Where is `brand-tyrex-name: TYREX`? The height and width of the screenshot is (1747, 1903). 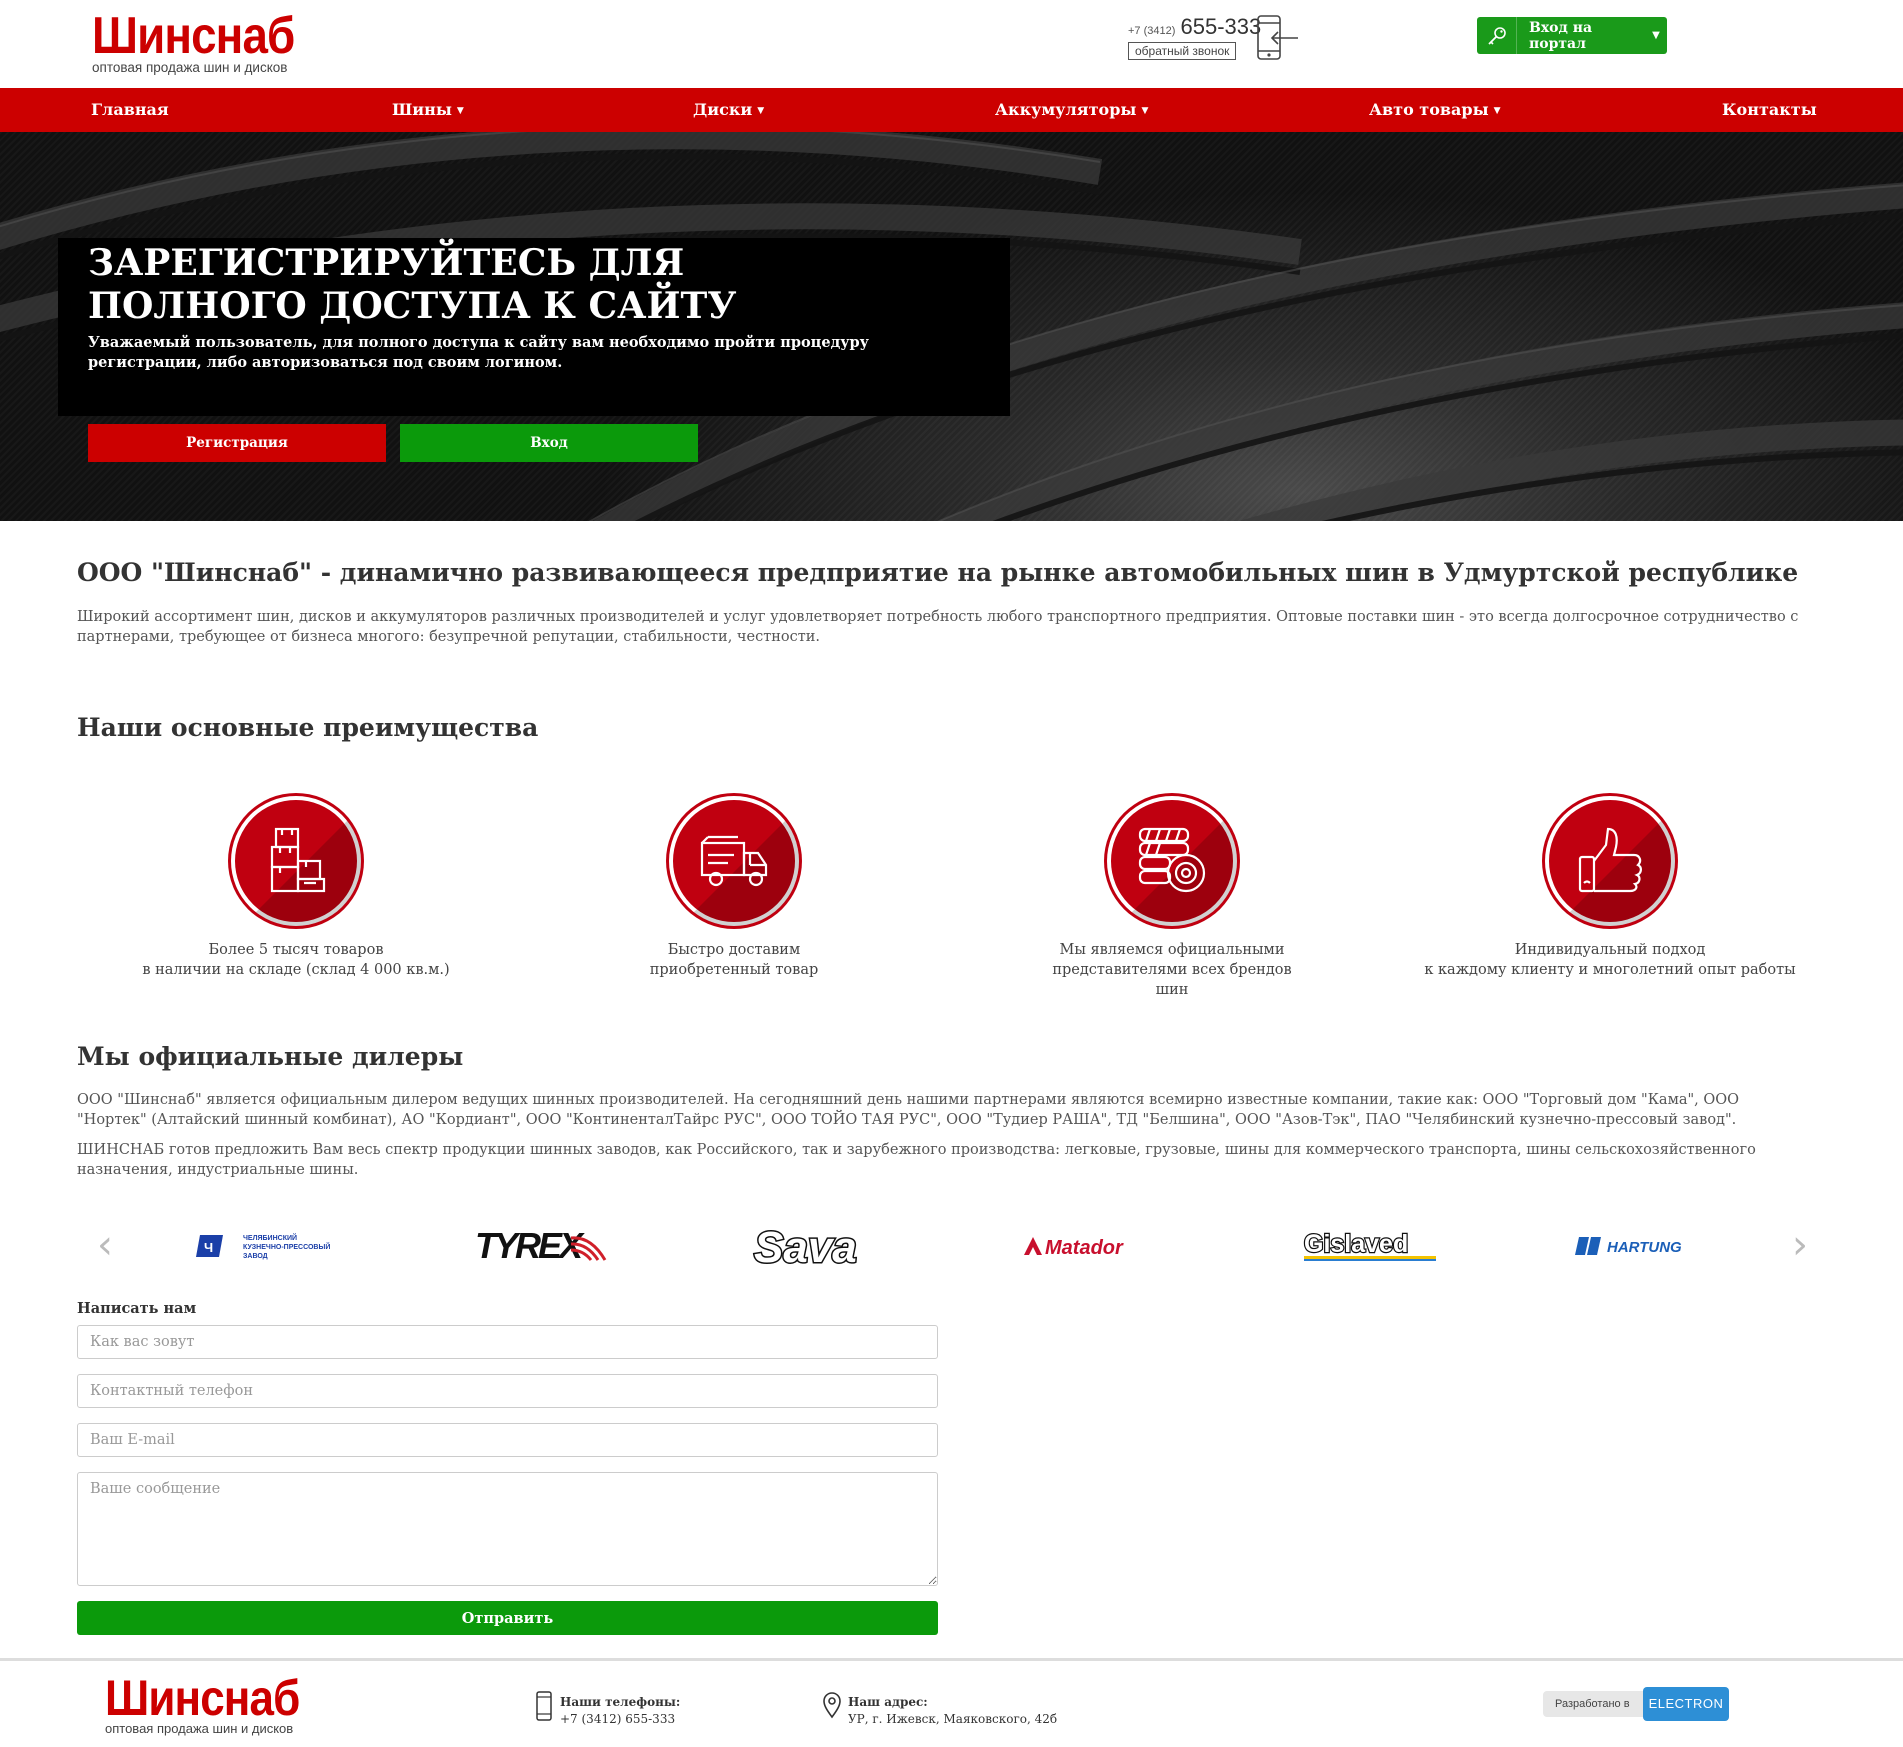
brand-tyrex-name: TYREX is located at coordinates (530, 1246).